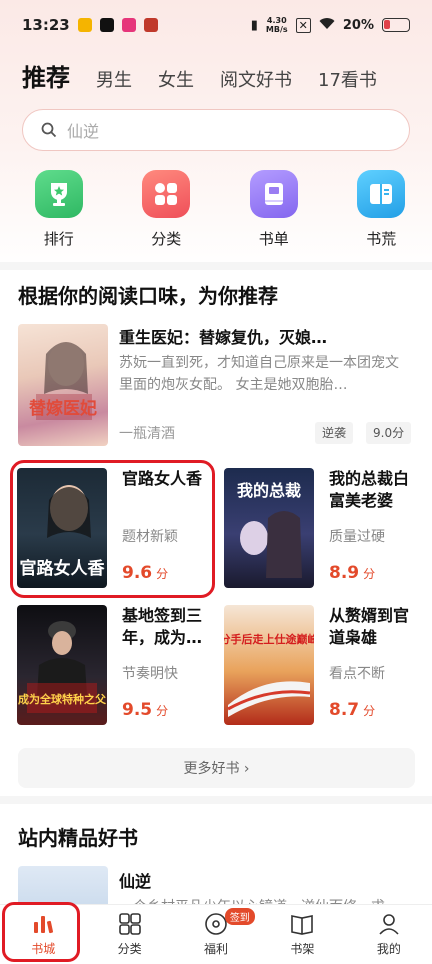 Image resolution: width=432 pixels, height=964 pixels. I want to click on book-title: 我的总裁白富美老婆, so click(369, 489).